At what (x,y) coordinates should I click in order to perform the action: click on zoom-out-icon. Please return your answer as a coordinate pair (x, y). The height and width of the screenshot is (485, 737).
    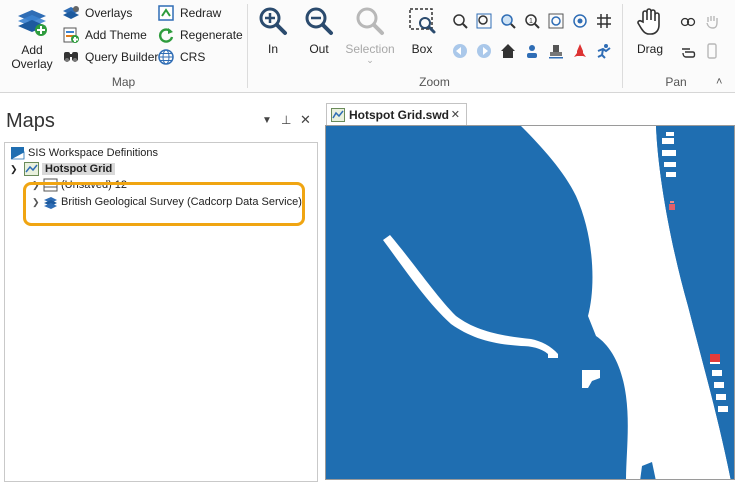
    Looking at the image, I should click on (319, 21).